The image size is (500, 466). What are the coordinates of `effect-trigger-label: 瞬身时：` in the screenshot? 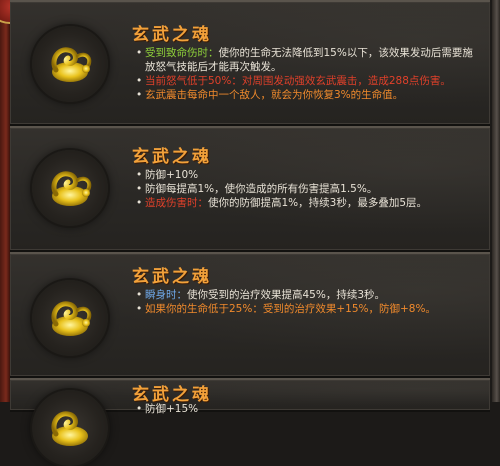 It's located at (166, 295).